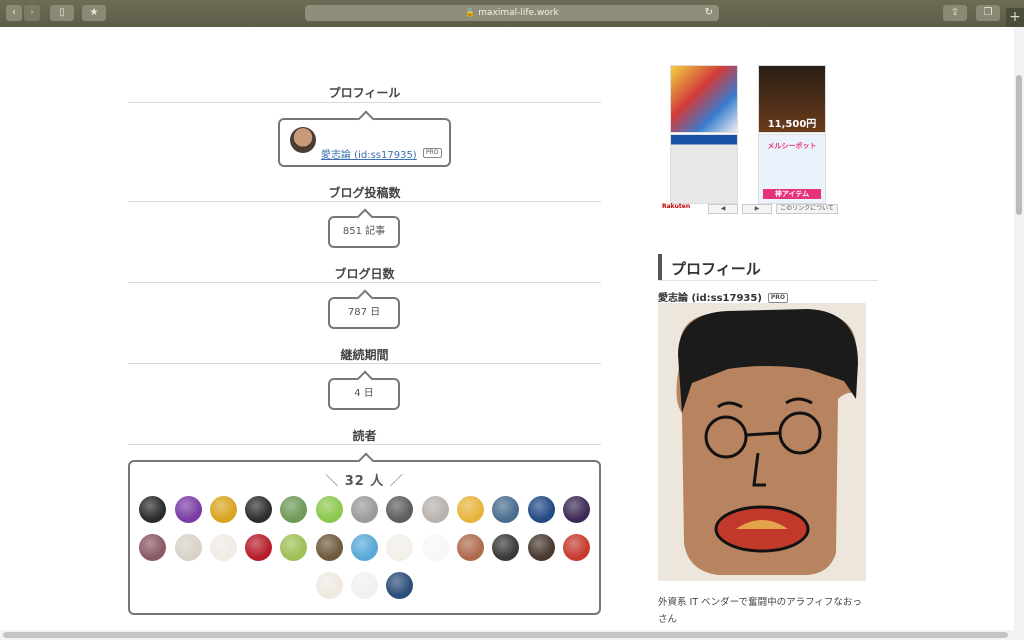 The height and width of the screenshot is (640, 1024). I want to click on star-icon: ★, so click(94, 12).